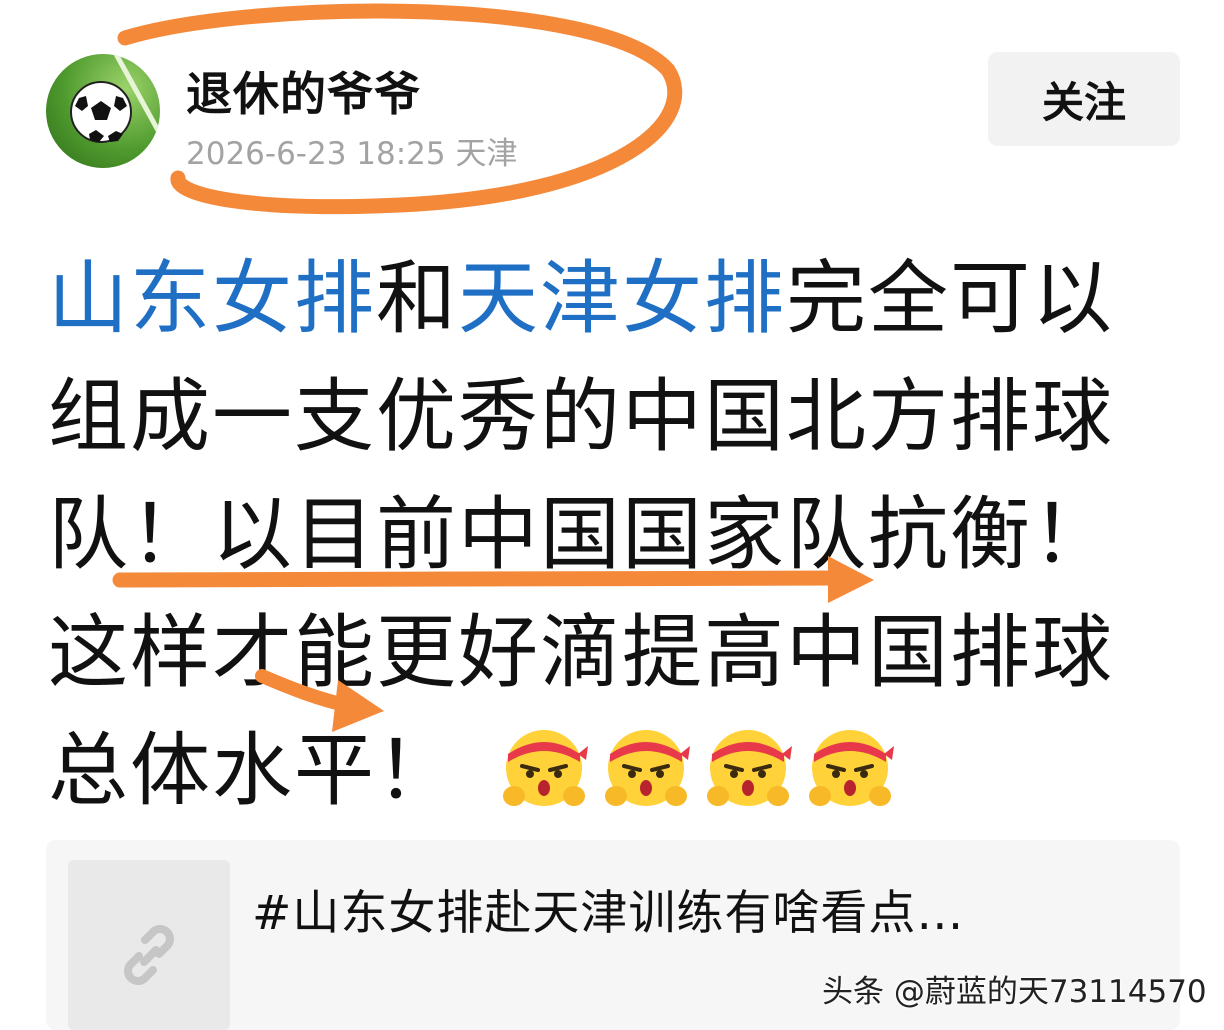 The width and height of the screenshot is (1224, 1030). What do you see at coordinates (149, 955) in the screenshot?
I see `link-icon` at bounding box center [149, 955].